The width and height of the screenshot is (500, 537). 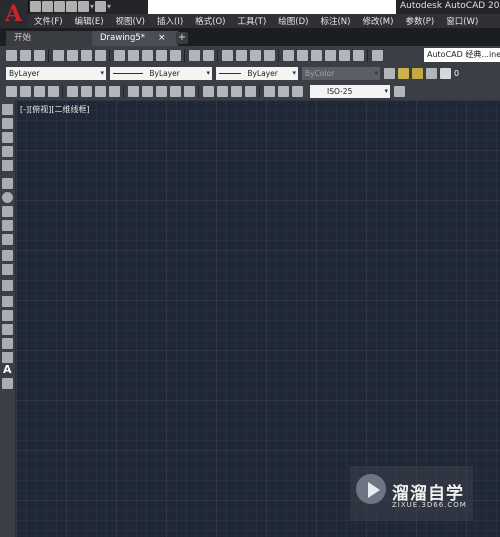 What do you see at coordinates (7, 197) in the screenshot?
I see `circle-icon` at bounding box center [7, 197].